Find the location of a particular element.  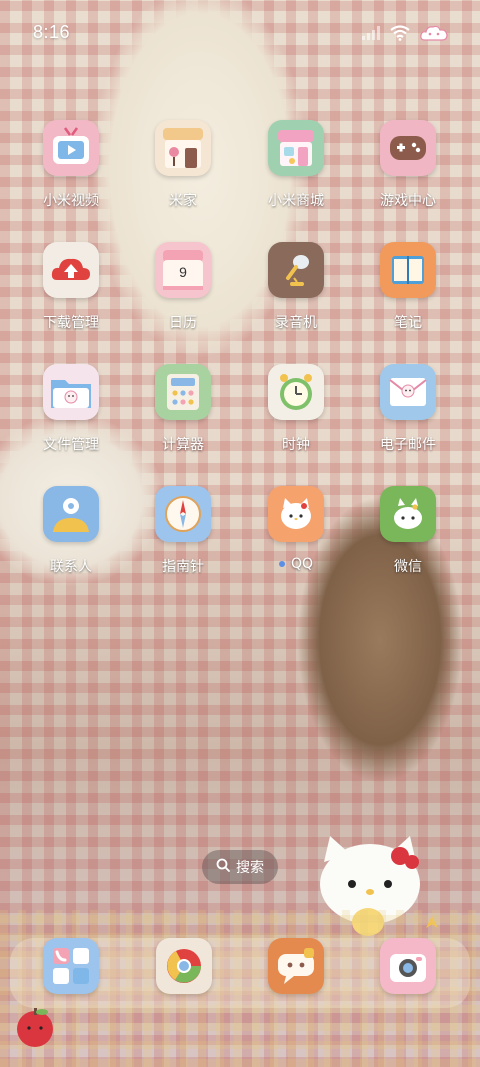

app-xiaomi-video: 小米视频 is located at coordinates (71, 165).